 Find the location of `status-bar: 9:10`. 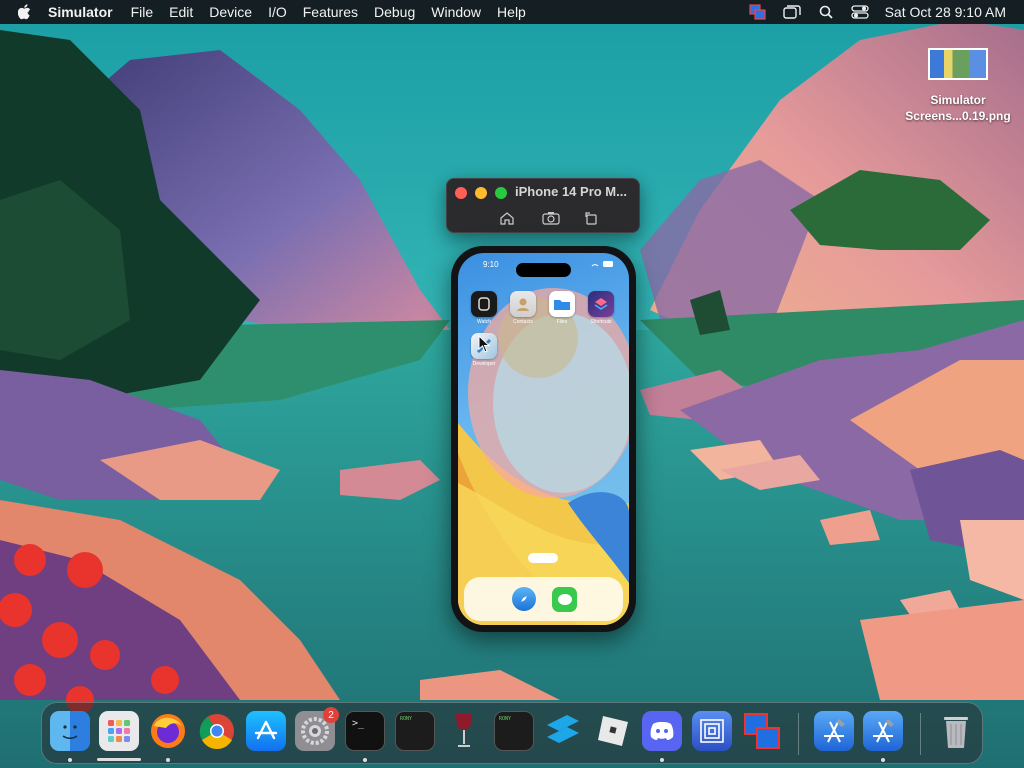

status-bar: 9:10 is located at coordinates (543, 268).